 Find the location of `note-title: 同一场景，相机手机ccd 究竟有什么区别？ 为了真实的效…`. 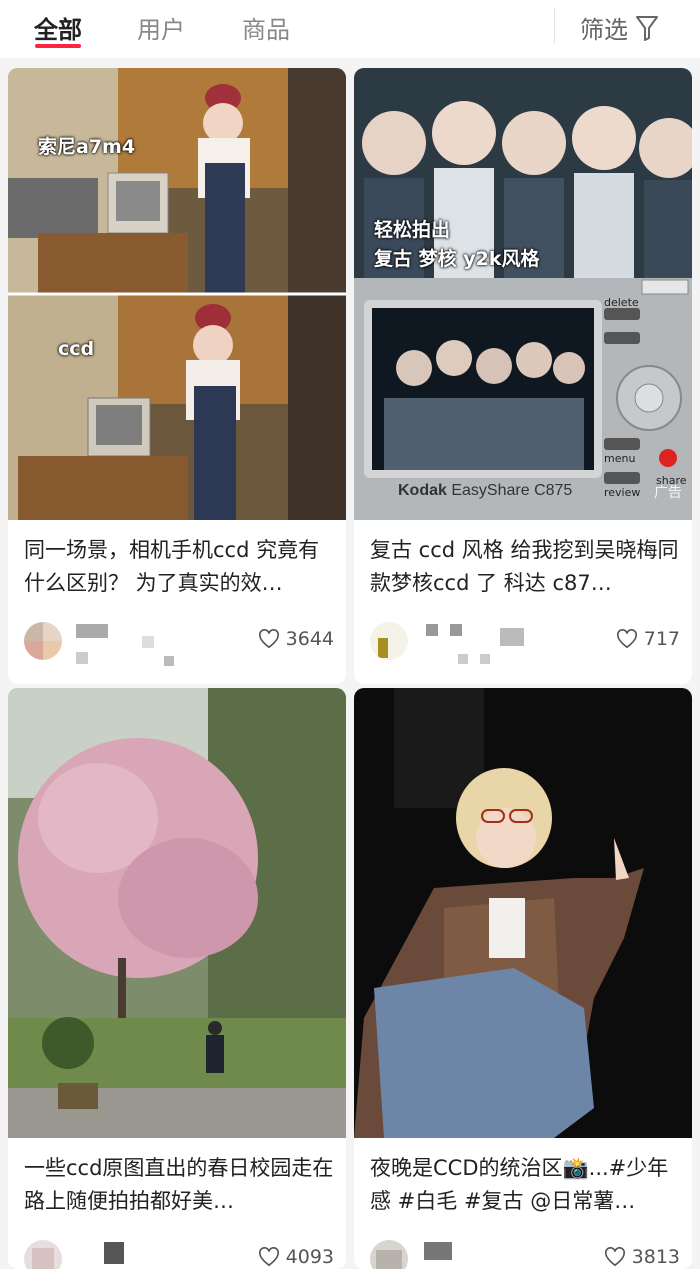

note-title: 同一场景，相机手机ccd 究竟有什么区别？ 为了真实的效… is located at coordinates (179, 567).